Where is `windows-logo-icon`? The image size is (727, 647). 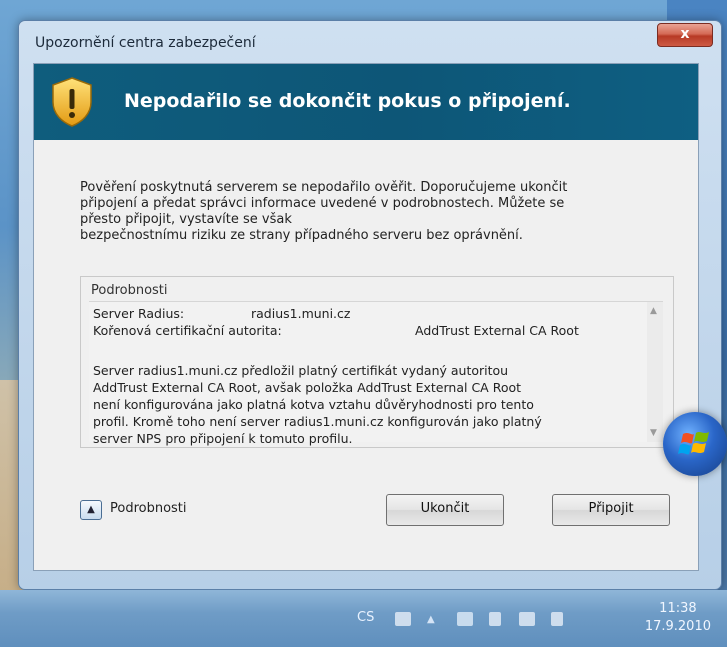 windows-logo-icon is located at coordinates (693, 443).